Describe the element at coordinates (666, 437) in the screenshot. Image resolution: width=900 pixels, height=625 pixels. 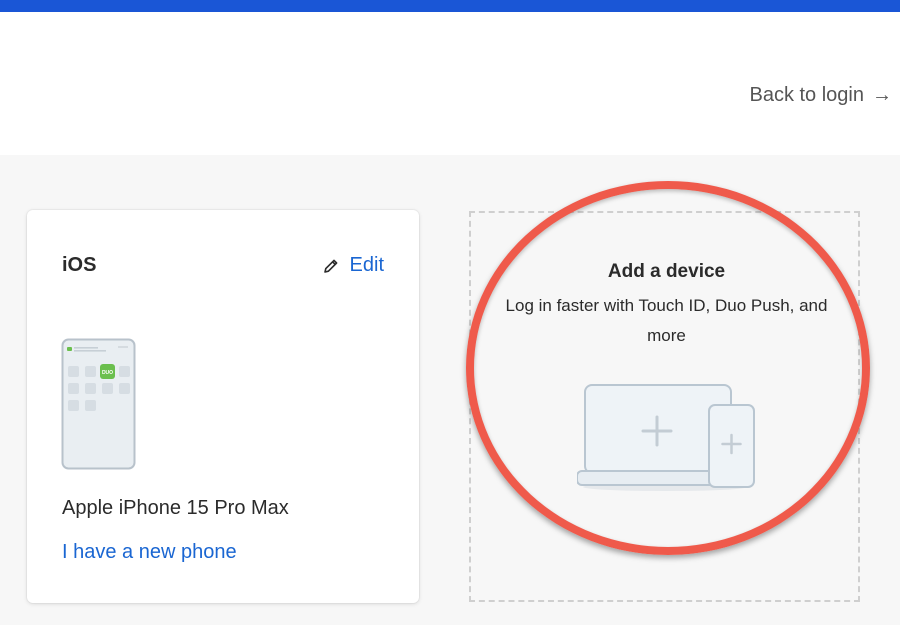
I see `add-devices-illustration` at that location.